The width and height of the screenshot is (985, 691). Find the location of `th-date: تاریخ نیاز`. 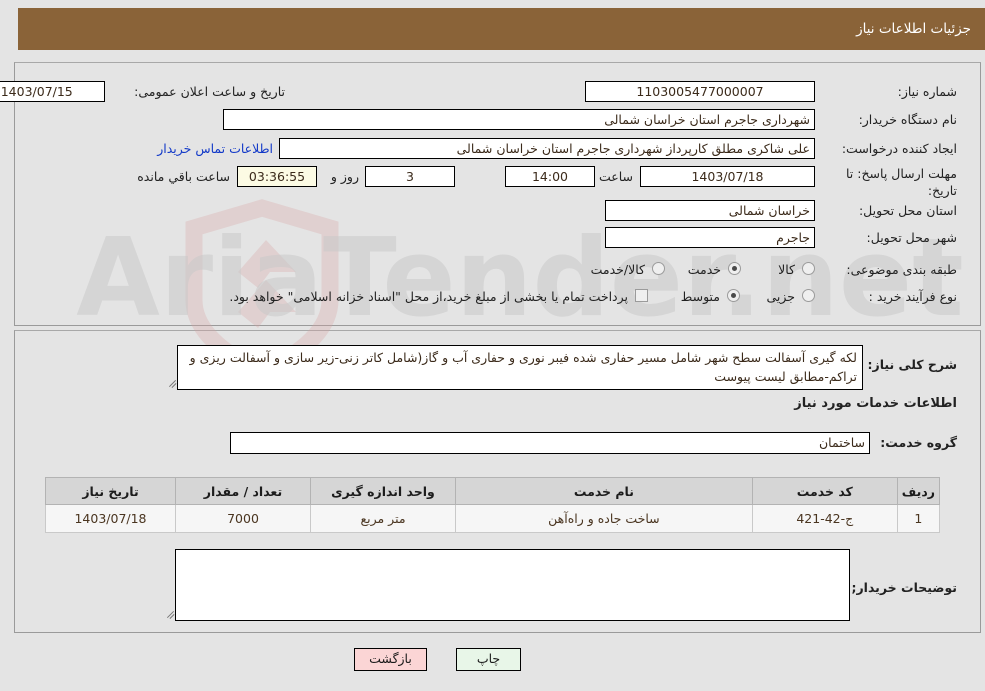

th-date: تاریخ نیاز is located at coordinates (110, 491).